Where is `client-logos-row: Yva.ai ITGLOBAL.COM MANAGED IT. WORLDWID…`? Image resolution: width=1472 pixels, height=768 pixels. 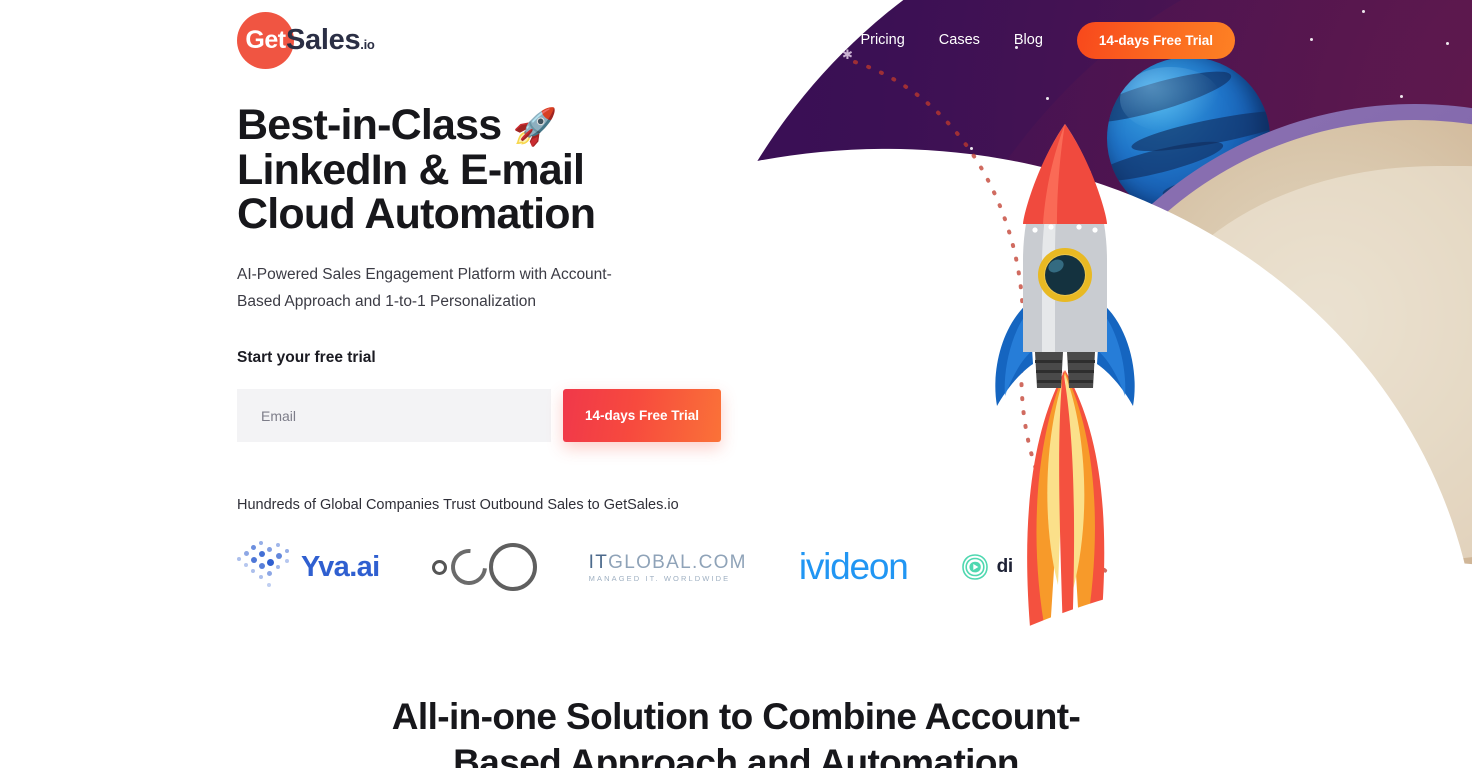
client-logos-row: Yva.ai ITGLOBAL.COM MANAGED IT. WORLDWID… is located at coordinates (625, 567).